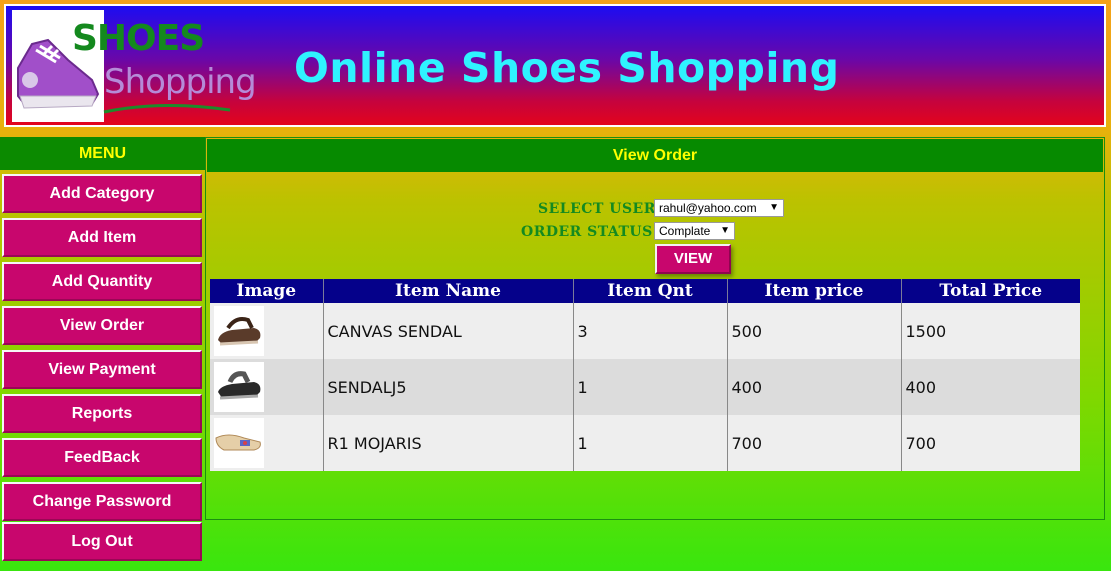 The image size is (1111, 571). Describe the element at coordinates (990, 291) in the screenshot. I see `column-header-total-price: Total Price` at that location.